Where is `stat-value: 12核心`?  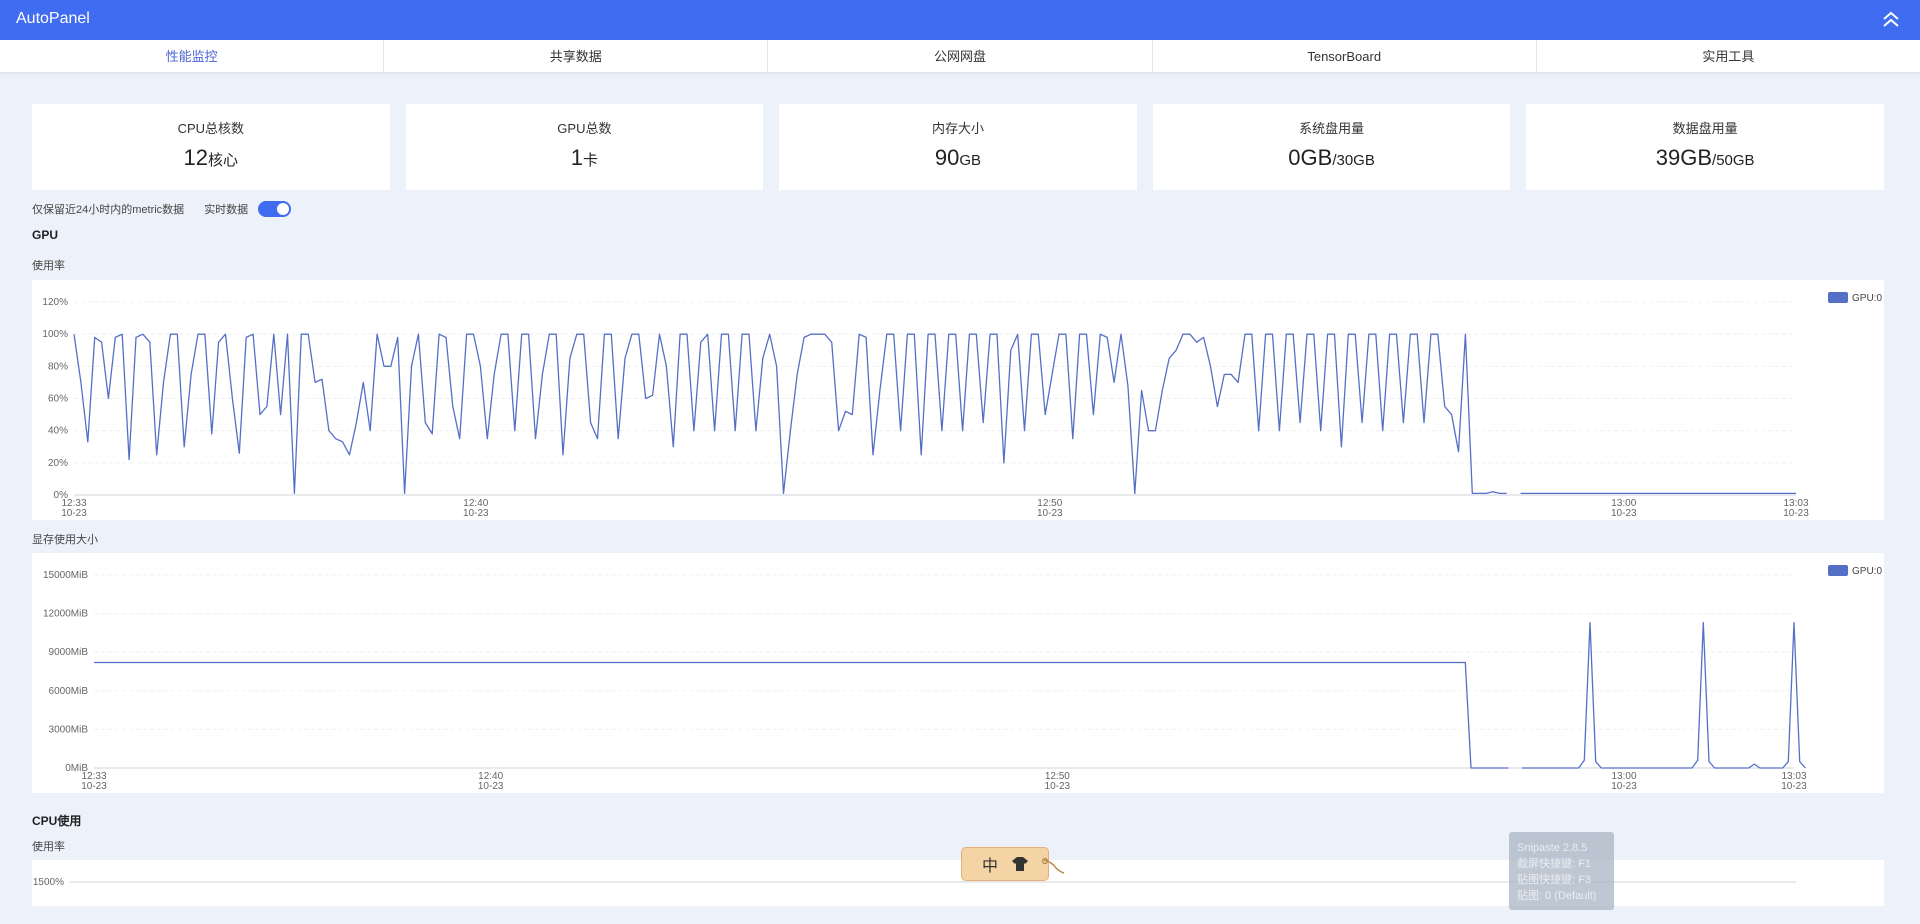
stat-value: 12核心 is located at coordinates (211, 158).